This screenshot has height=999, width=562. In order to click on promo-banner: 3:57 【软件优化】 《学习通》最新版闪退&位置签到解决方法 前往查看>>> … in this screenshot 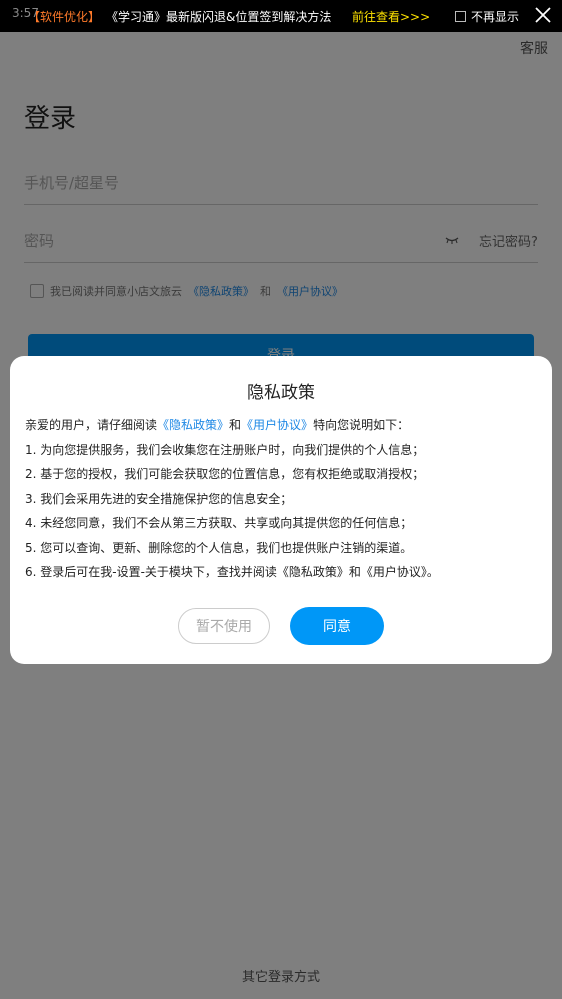, I will do `click(281, 16)`.